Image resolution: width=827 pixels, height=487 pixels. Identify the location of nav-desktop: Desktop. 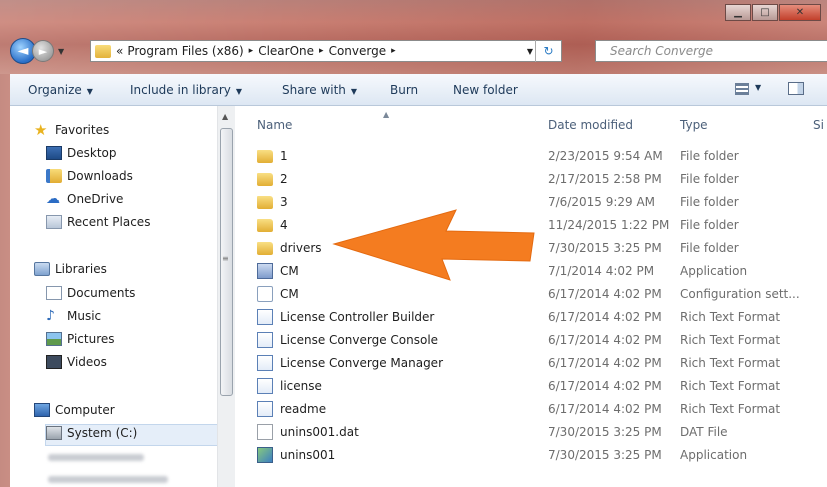
(81, 153).